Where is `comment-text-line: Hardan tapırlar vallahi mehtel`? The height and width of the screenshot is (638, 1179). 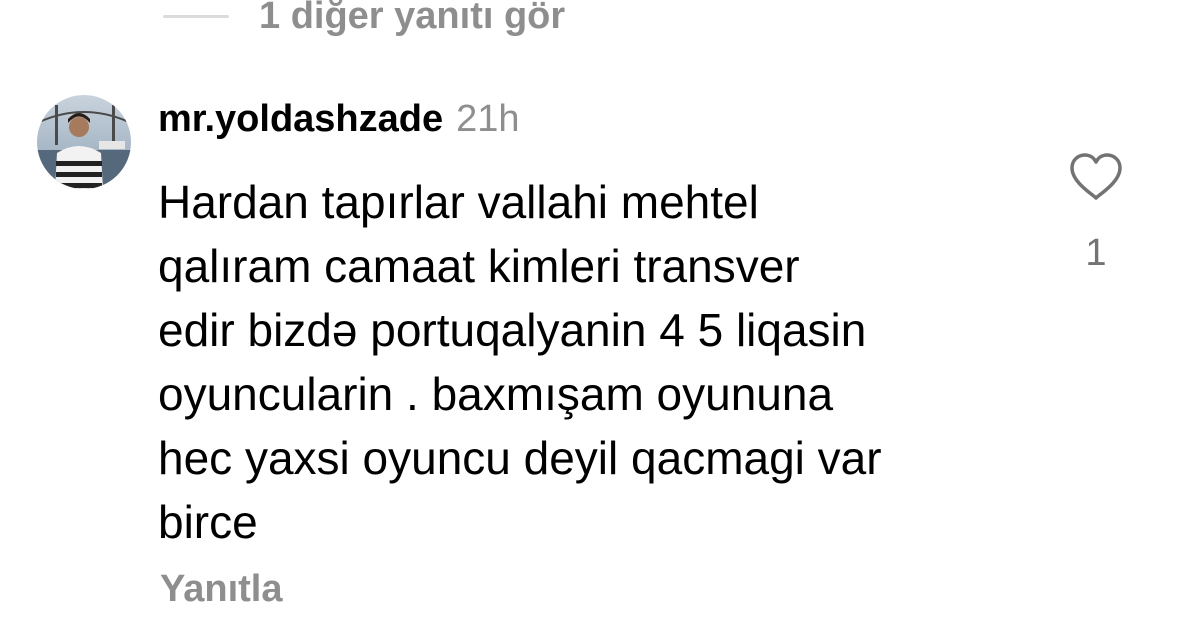 comment-text-line: Hardan tapırlar vallahi mehtel is located at coordinates (458, 202).